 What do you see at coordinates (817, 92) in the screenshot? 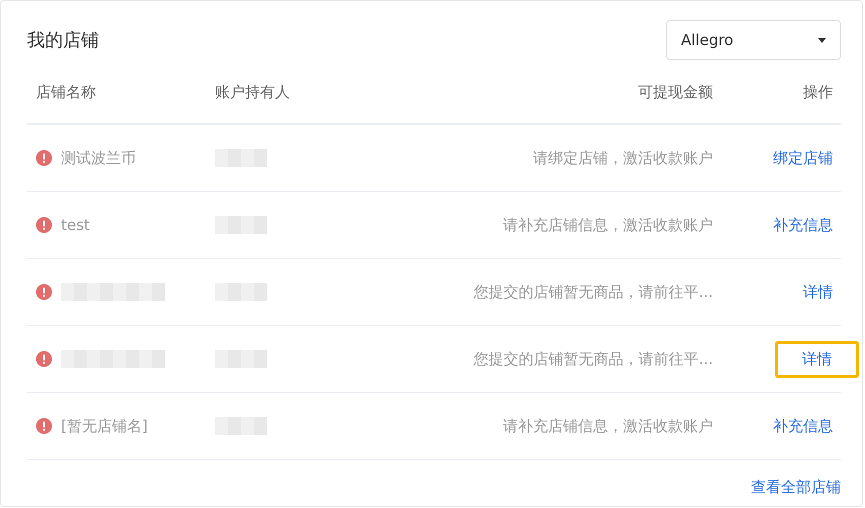
I see `column-header: 操作` at bounding box center [817, 92].